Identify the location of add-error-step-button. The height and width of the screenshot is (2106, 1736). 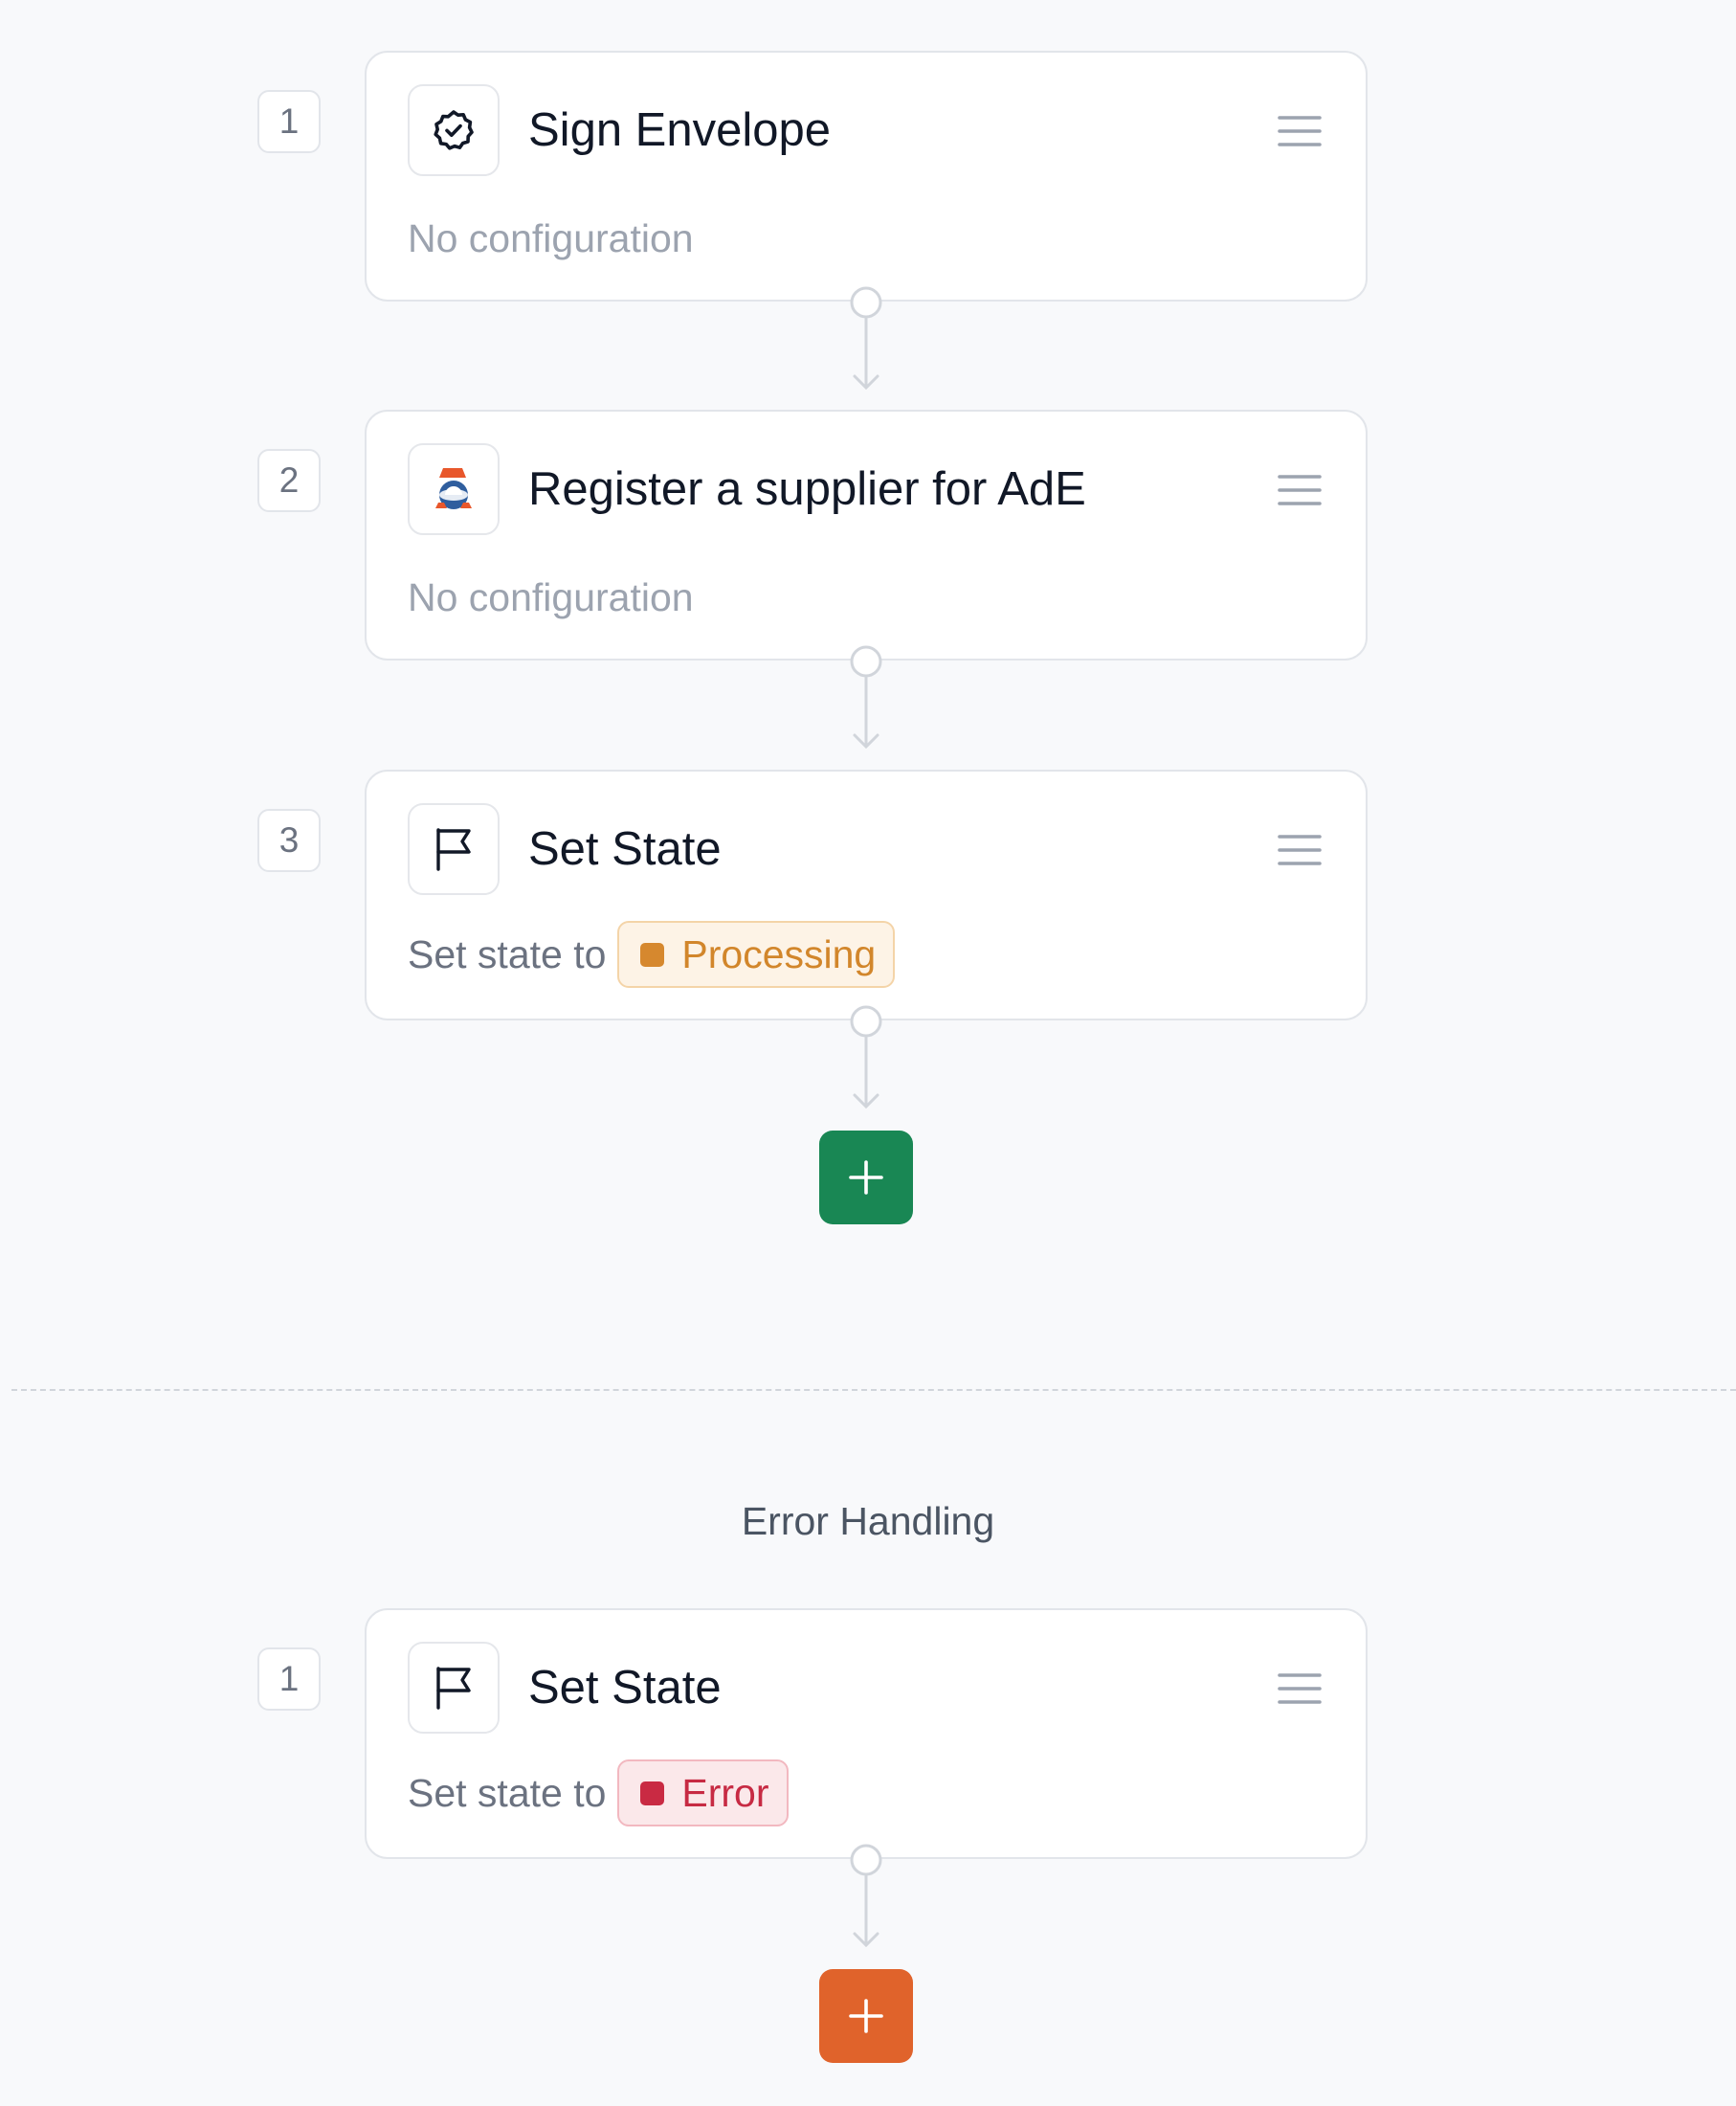
(866, 2016).